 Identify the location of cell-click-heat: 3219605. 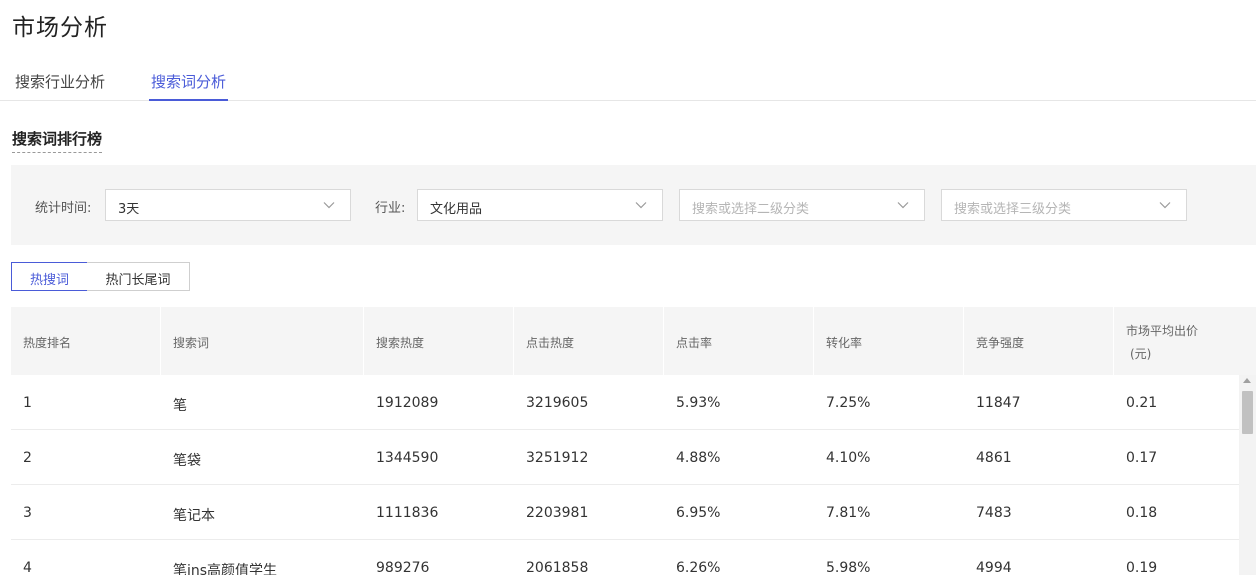
(557, 403).